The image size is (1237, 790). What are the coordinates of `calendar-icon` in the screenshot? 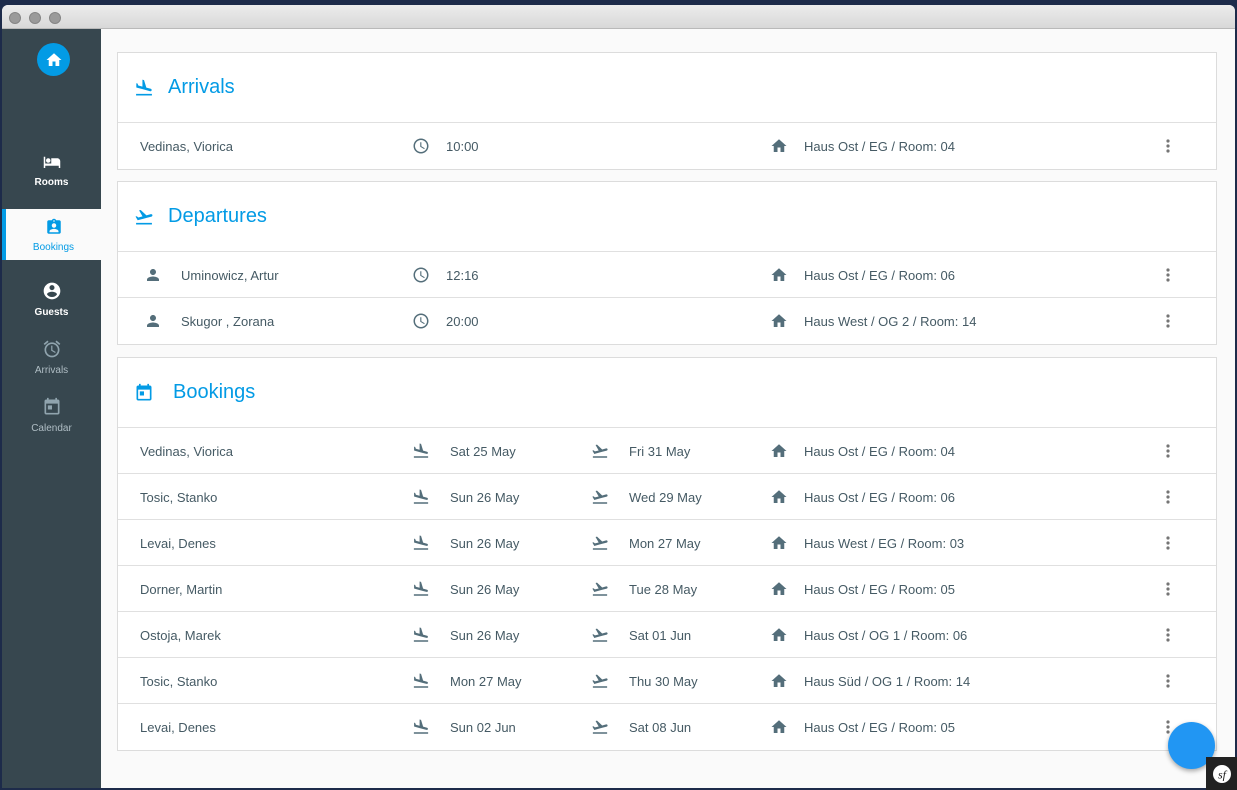 It's located at (51, 406).